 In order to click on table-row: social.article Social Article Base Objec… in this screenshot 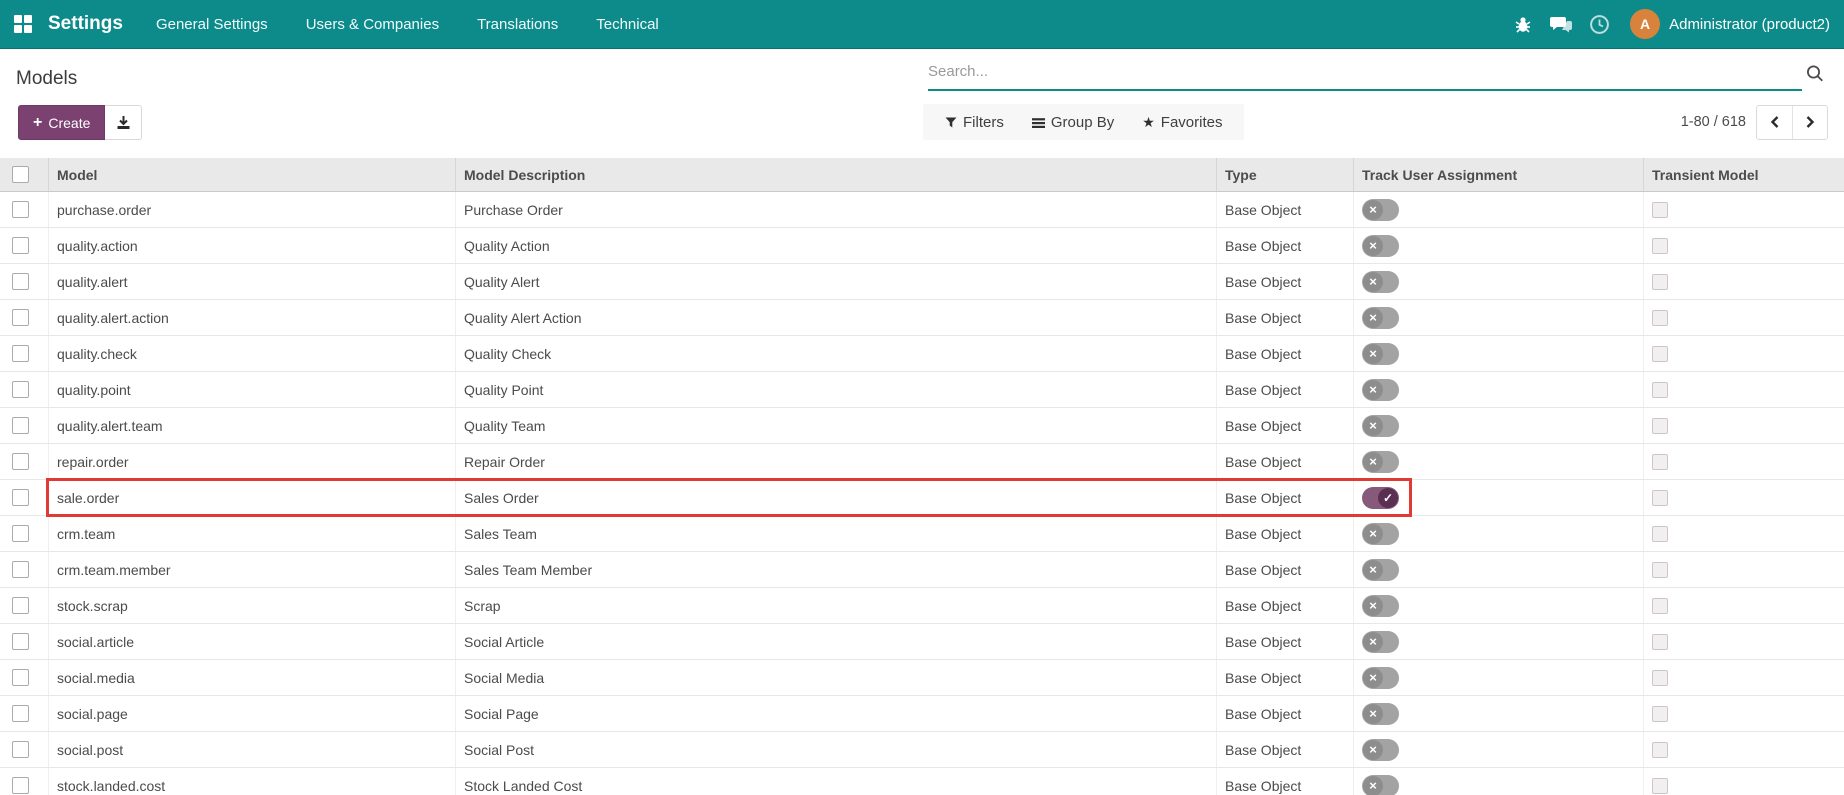, I will do `click(922, 642)`.